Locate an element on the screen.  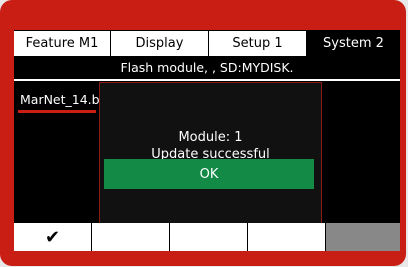
softkey-bar: ✔ is located at coordinates (207, 237).